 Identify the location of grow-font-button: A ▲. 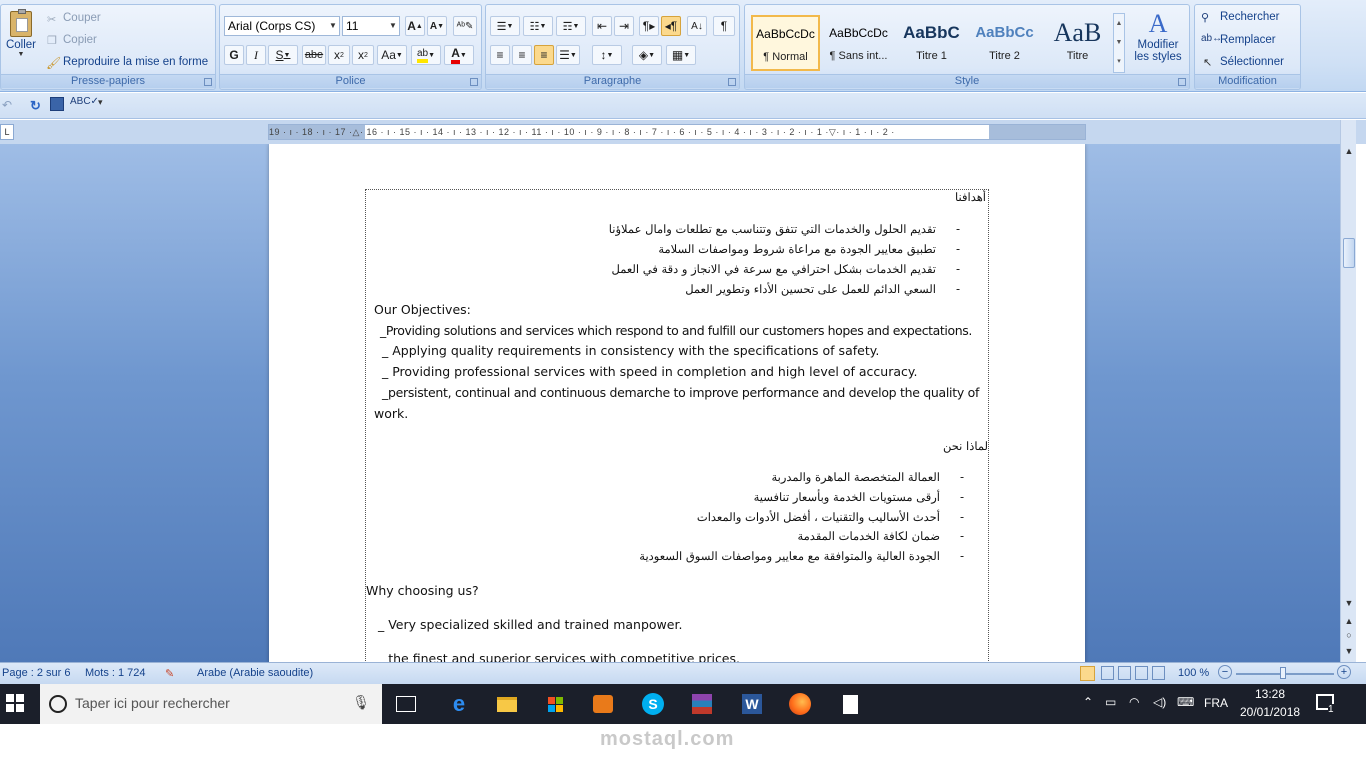
(415, 26).